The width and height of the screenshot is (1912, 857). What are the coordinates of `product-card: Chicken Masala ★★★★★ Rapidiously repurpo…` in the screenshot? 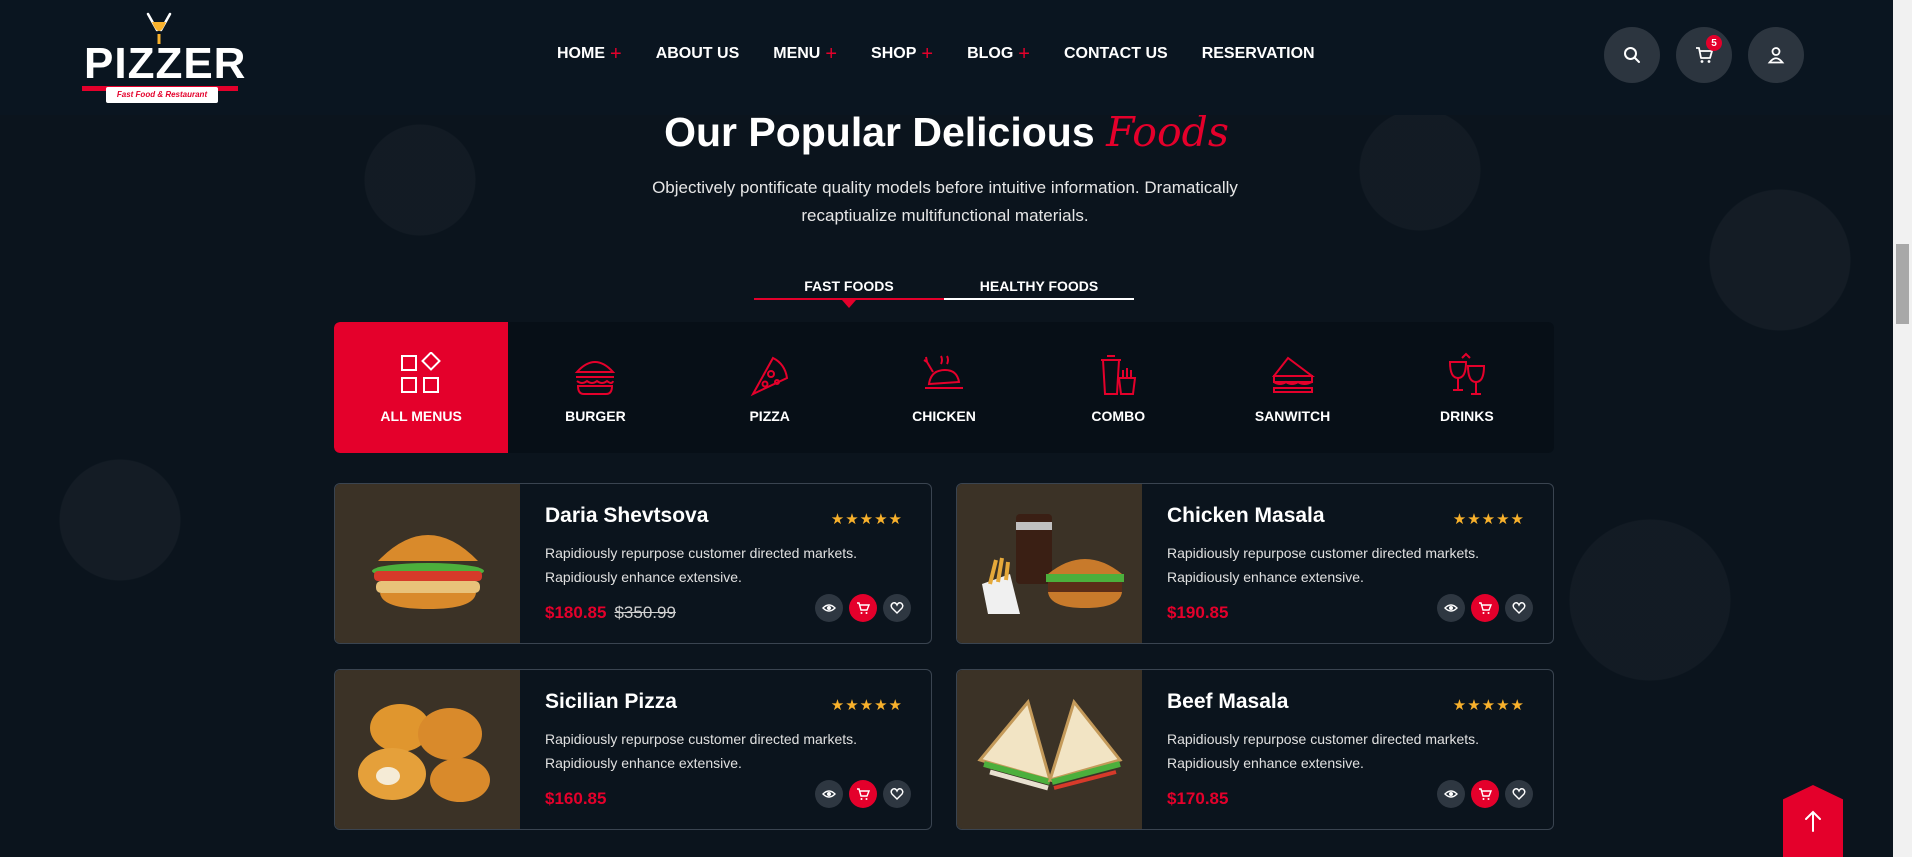 It's located at (1255, 563).